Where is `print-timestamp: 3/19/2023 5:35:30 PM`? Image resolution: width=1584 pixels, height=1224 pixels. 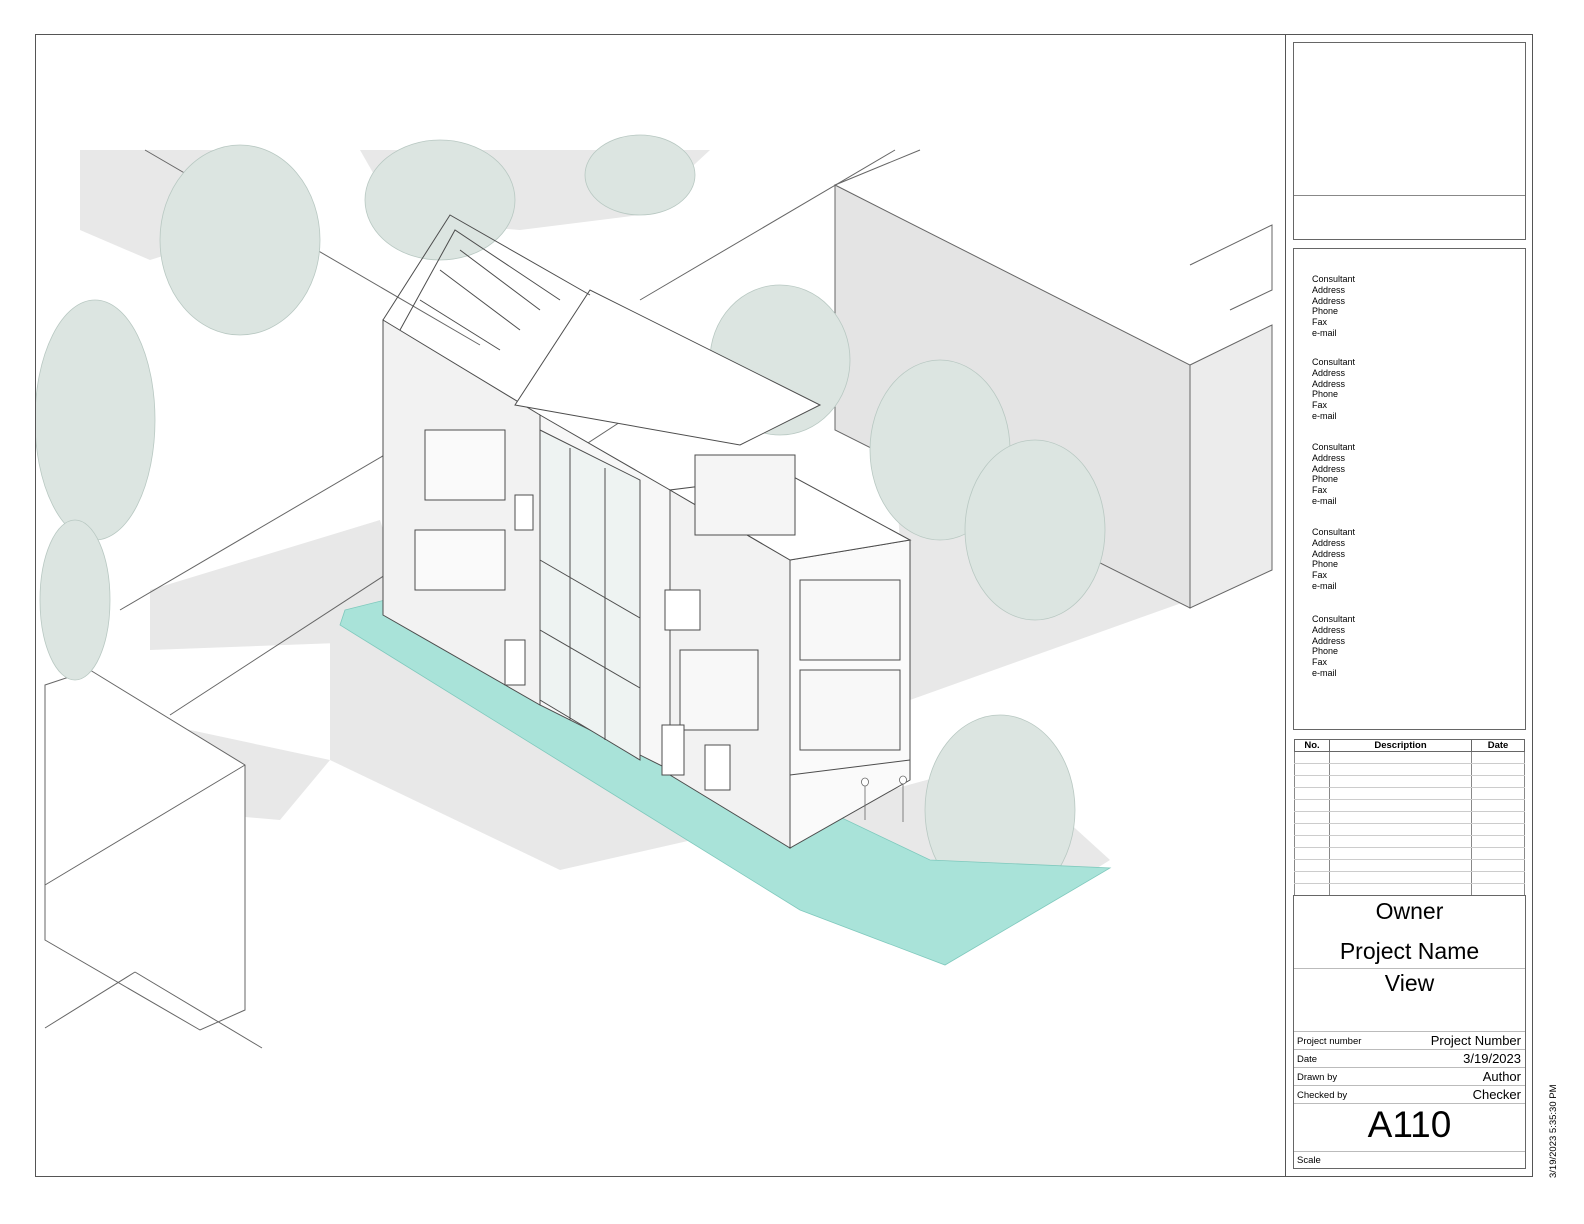
print-timestamp: 3/19/2023 5:35:30 PM is located at coordinates (1553, 1131).